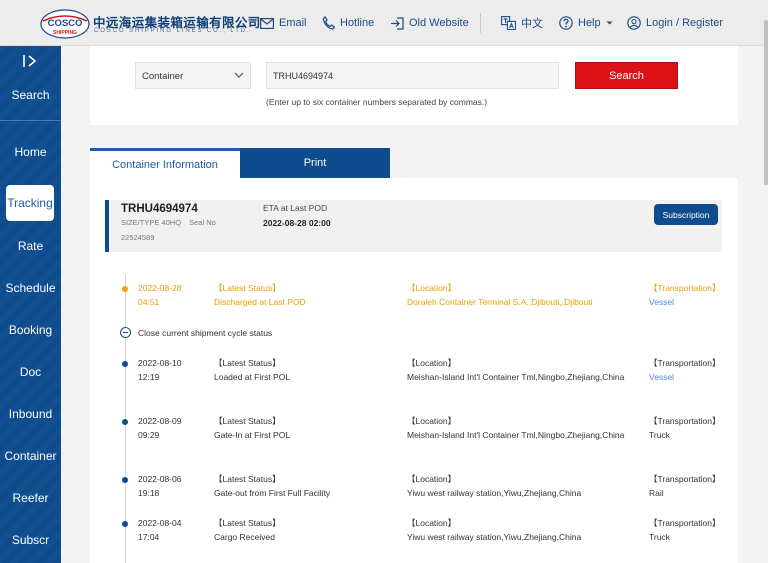 This screenshot has width=768, height=563. I want to click on expand-arrow-icon, so click(30, 61).